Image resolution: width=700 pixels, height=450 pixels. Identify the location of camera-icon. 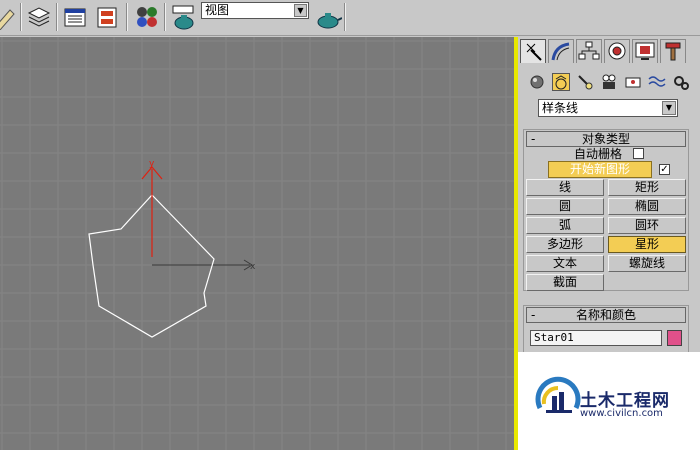
(609, 82).